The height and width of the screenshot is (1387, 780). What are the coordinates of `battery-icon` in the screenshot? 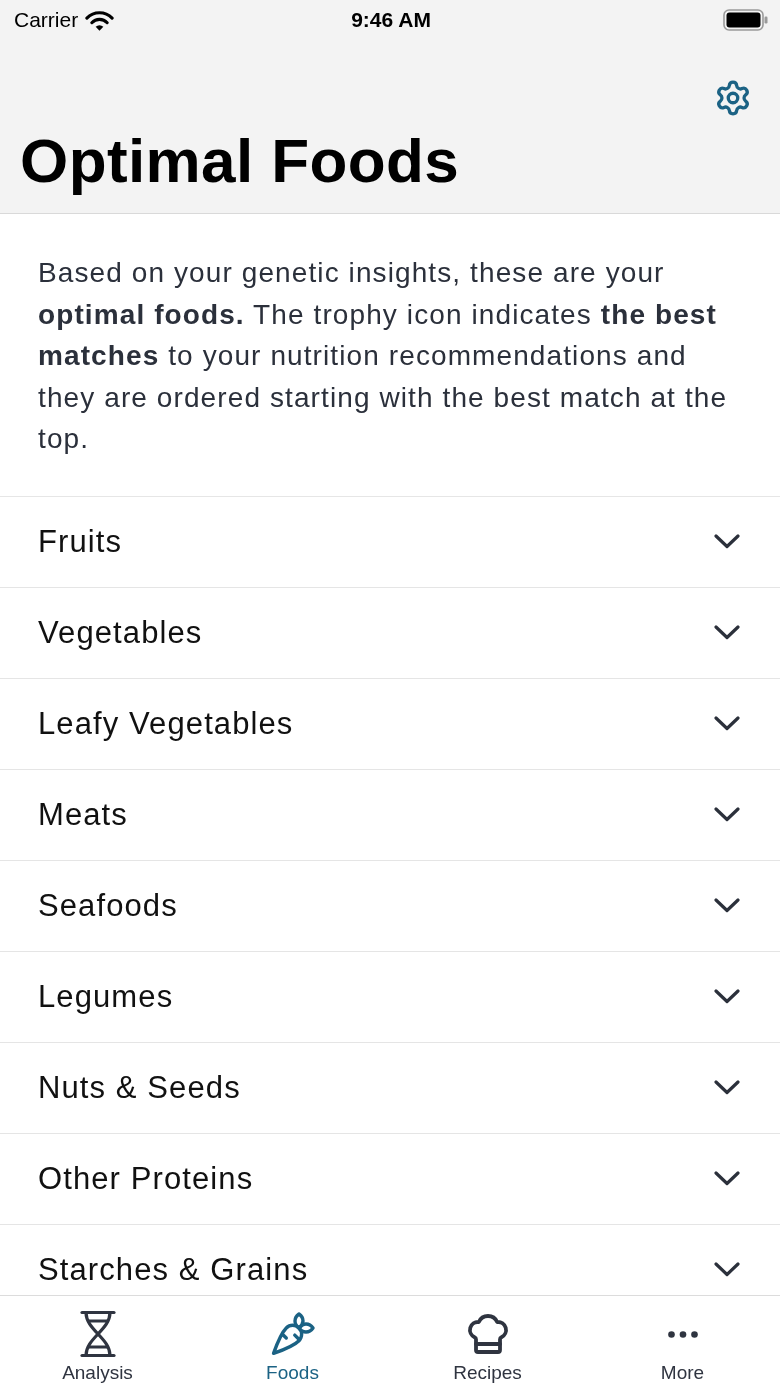 It's located at (745, 20).